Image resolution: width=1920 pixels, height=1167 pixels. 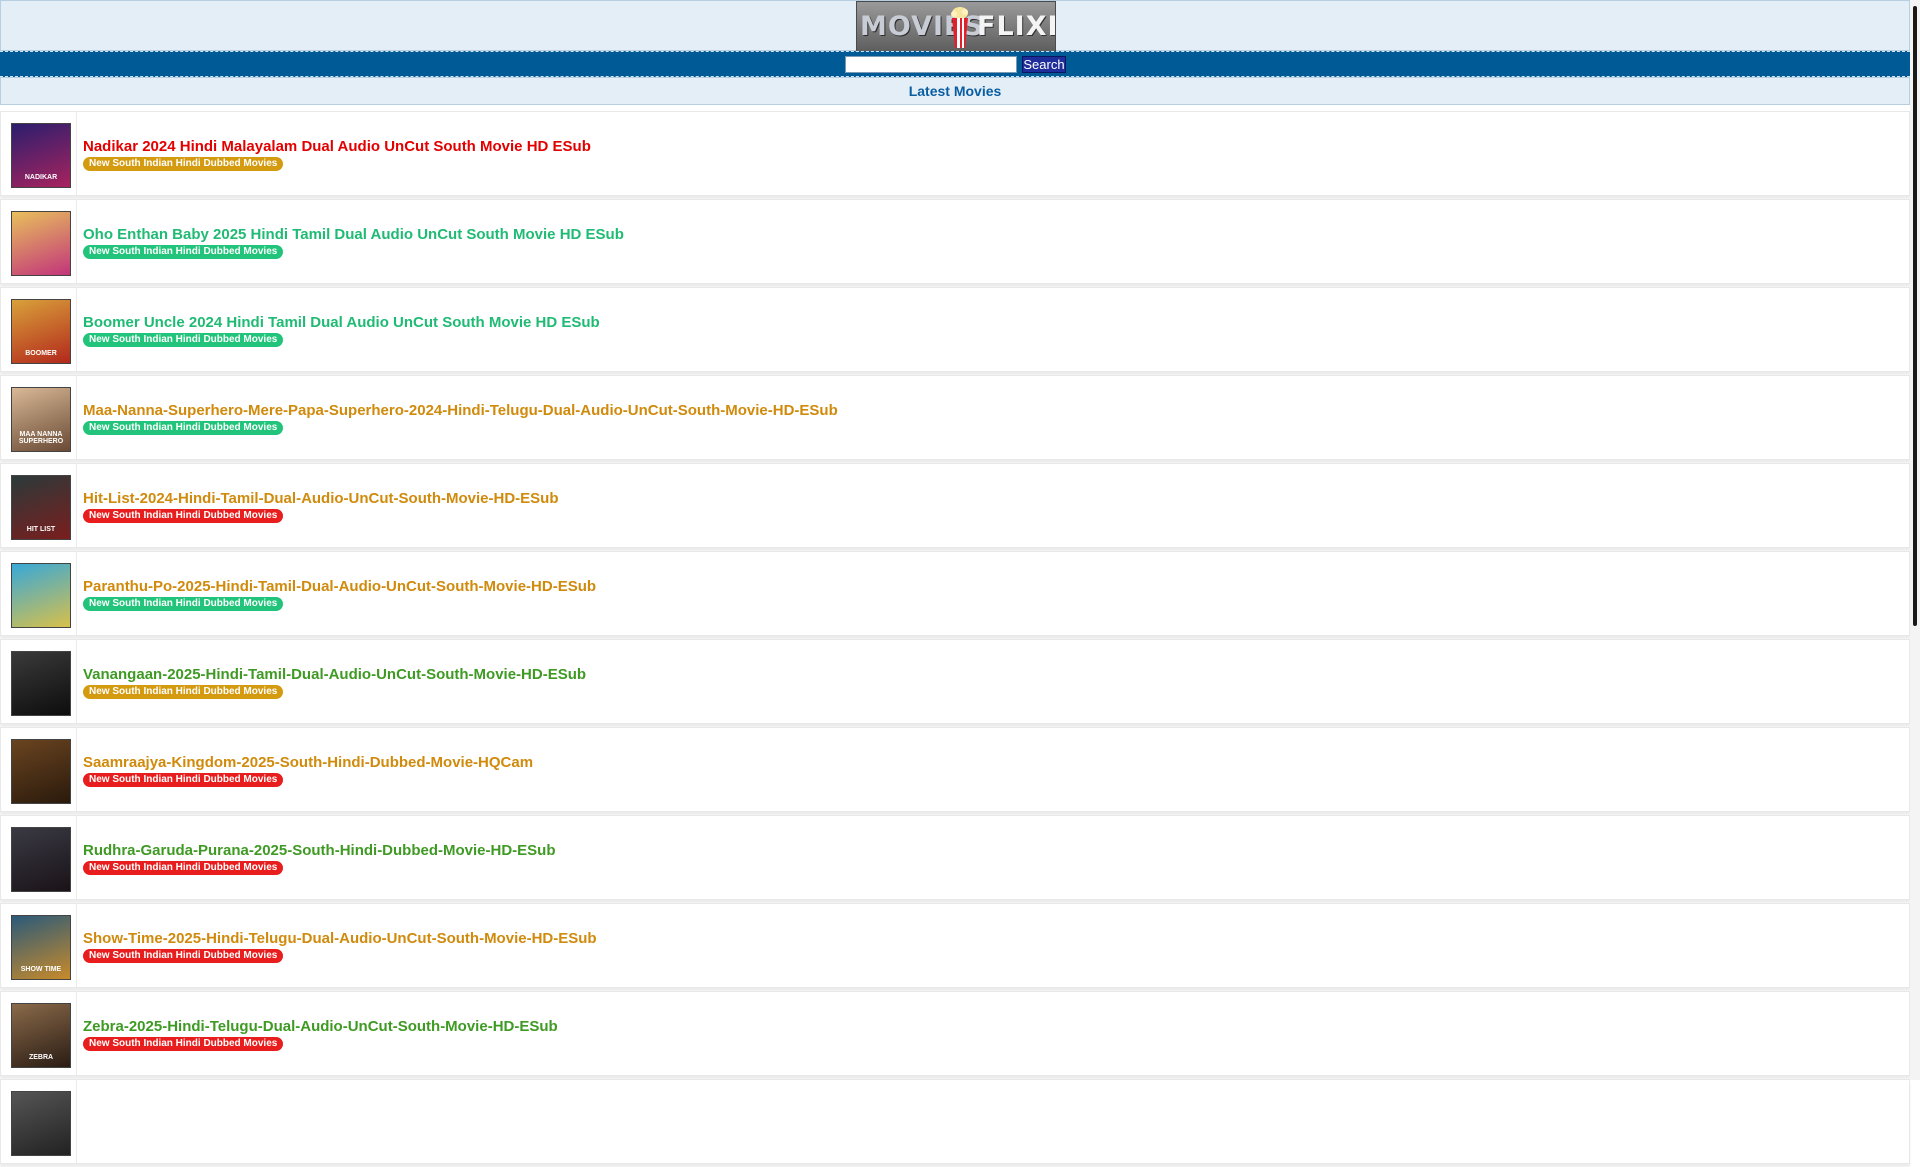 What do you see at coordinates (41, 438) in the screenshot?
I see `poster-text: MAA NANNA SUPERHERO` at bounding box center [41, 438].